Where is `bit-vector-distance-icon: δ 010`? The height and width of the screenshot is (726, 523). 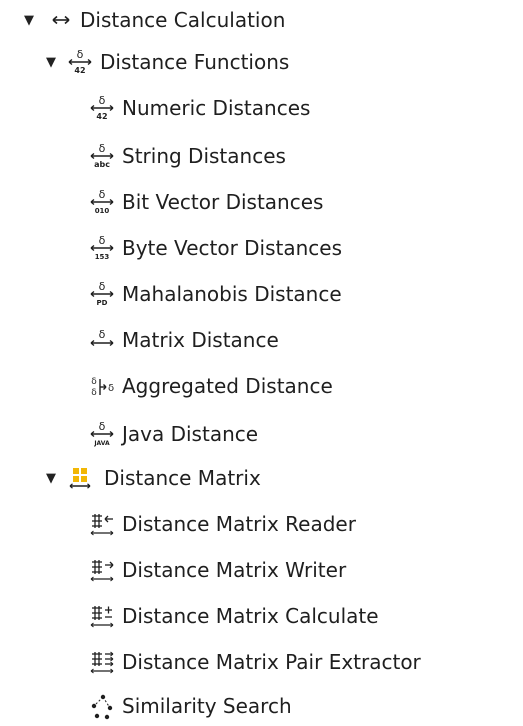
bit-vector-distance-icon: δ 010 is located at coordinates (102, 202).